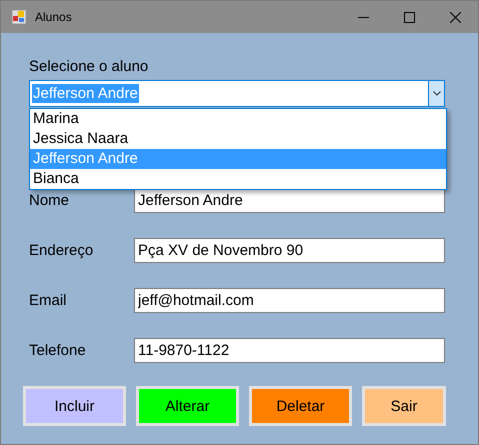  Describe the element at coordinates (363, 17) in the screenshot. I see `minimize-icon` at that location.